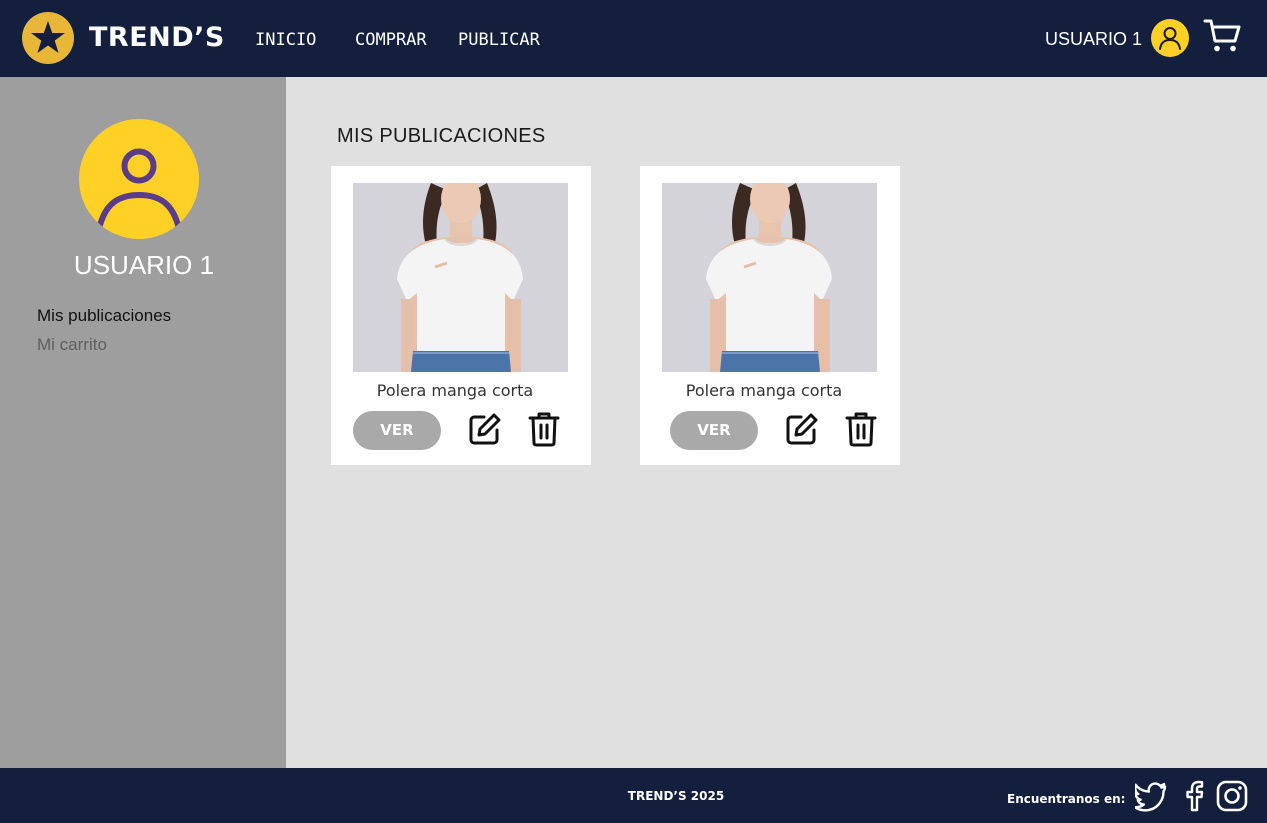  I want to click on nav-comprar: COMPRAR, so click(391, 40).